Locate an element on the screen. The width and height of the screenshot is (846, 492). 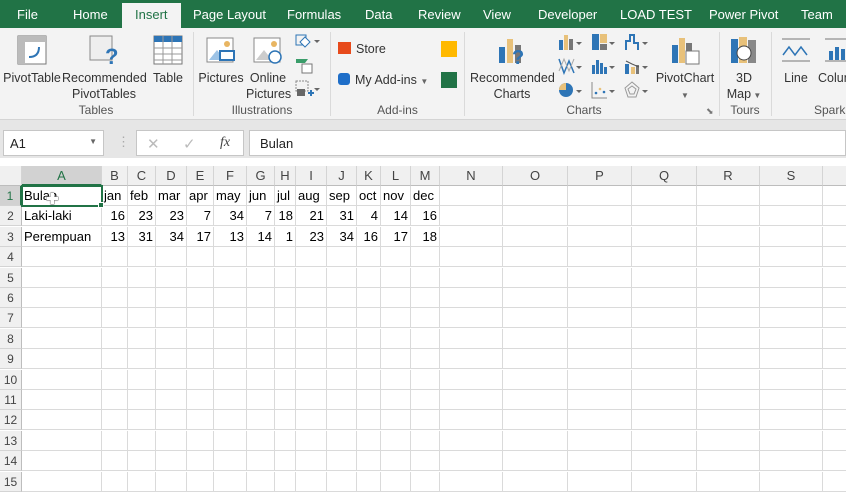
cell-C11 is located at coordinates (142, 400).